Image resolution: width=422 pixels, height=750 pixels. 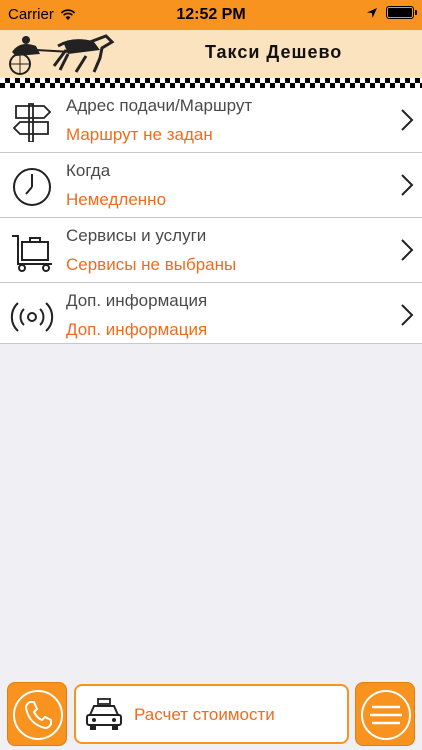 I want to click on status-bar: Carrier 12:52 PM, so click(x=211, y=15).